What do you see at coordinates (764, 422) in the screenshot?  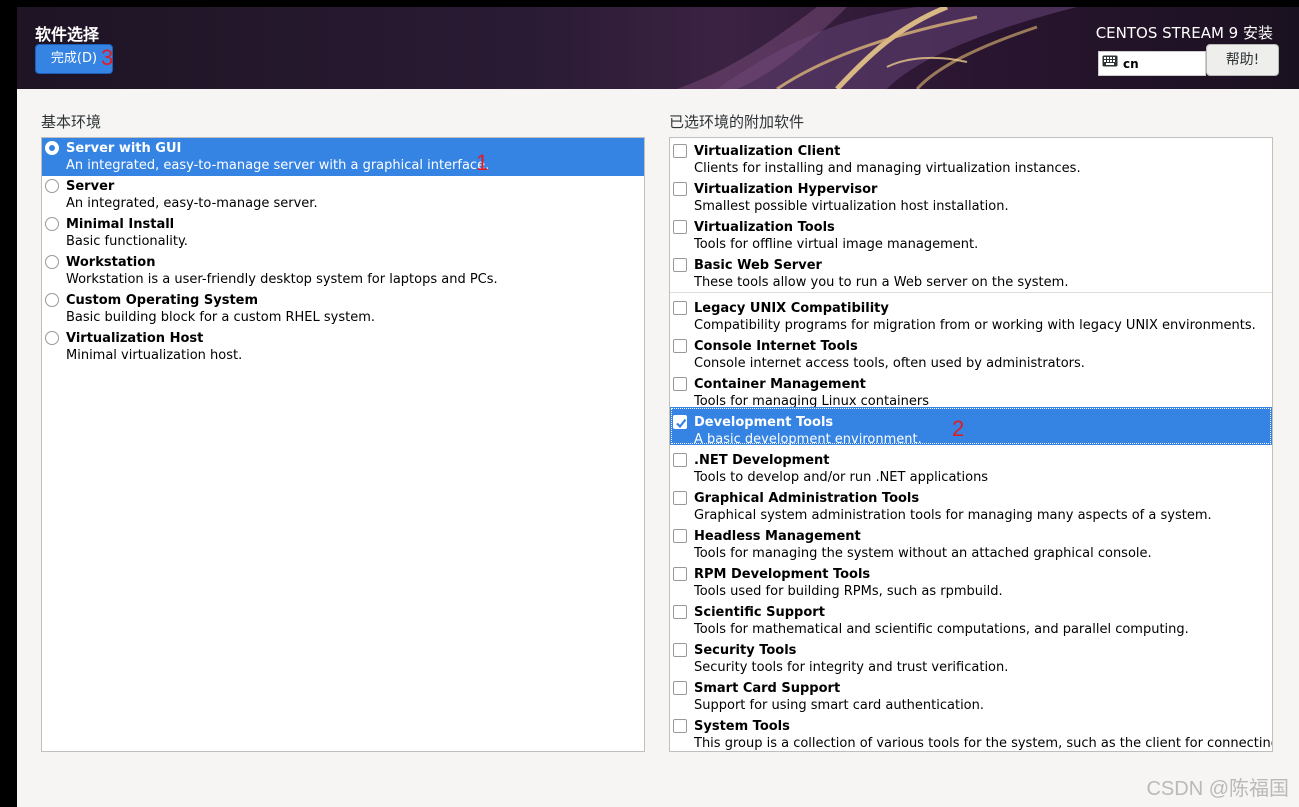 I see `addon-name: Development Tools` at bounding box center [764, 422].